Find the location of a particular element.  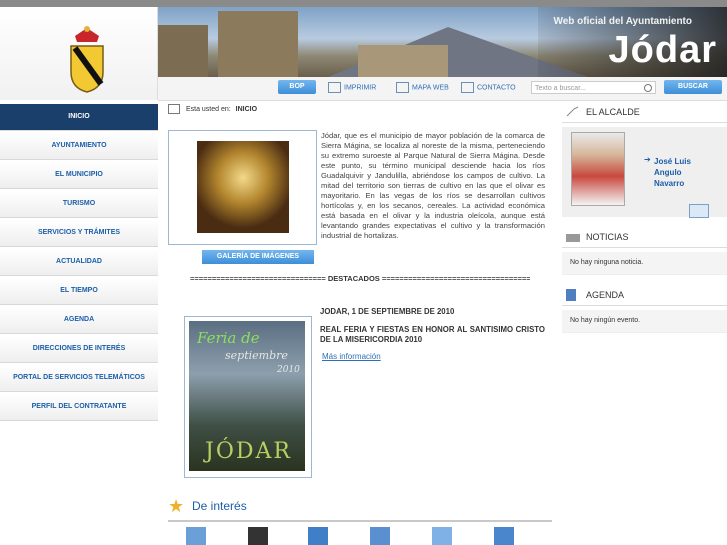

print-link: IMPRIMIR is located at coordinates (352, 87).